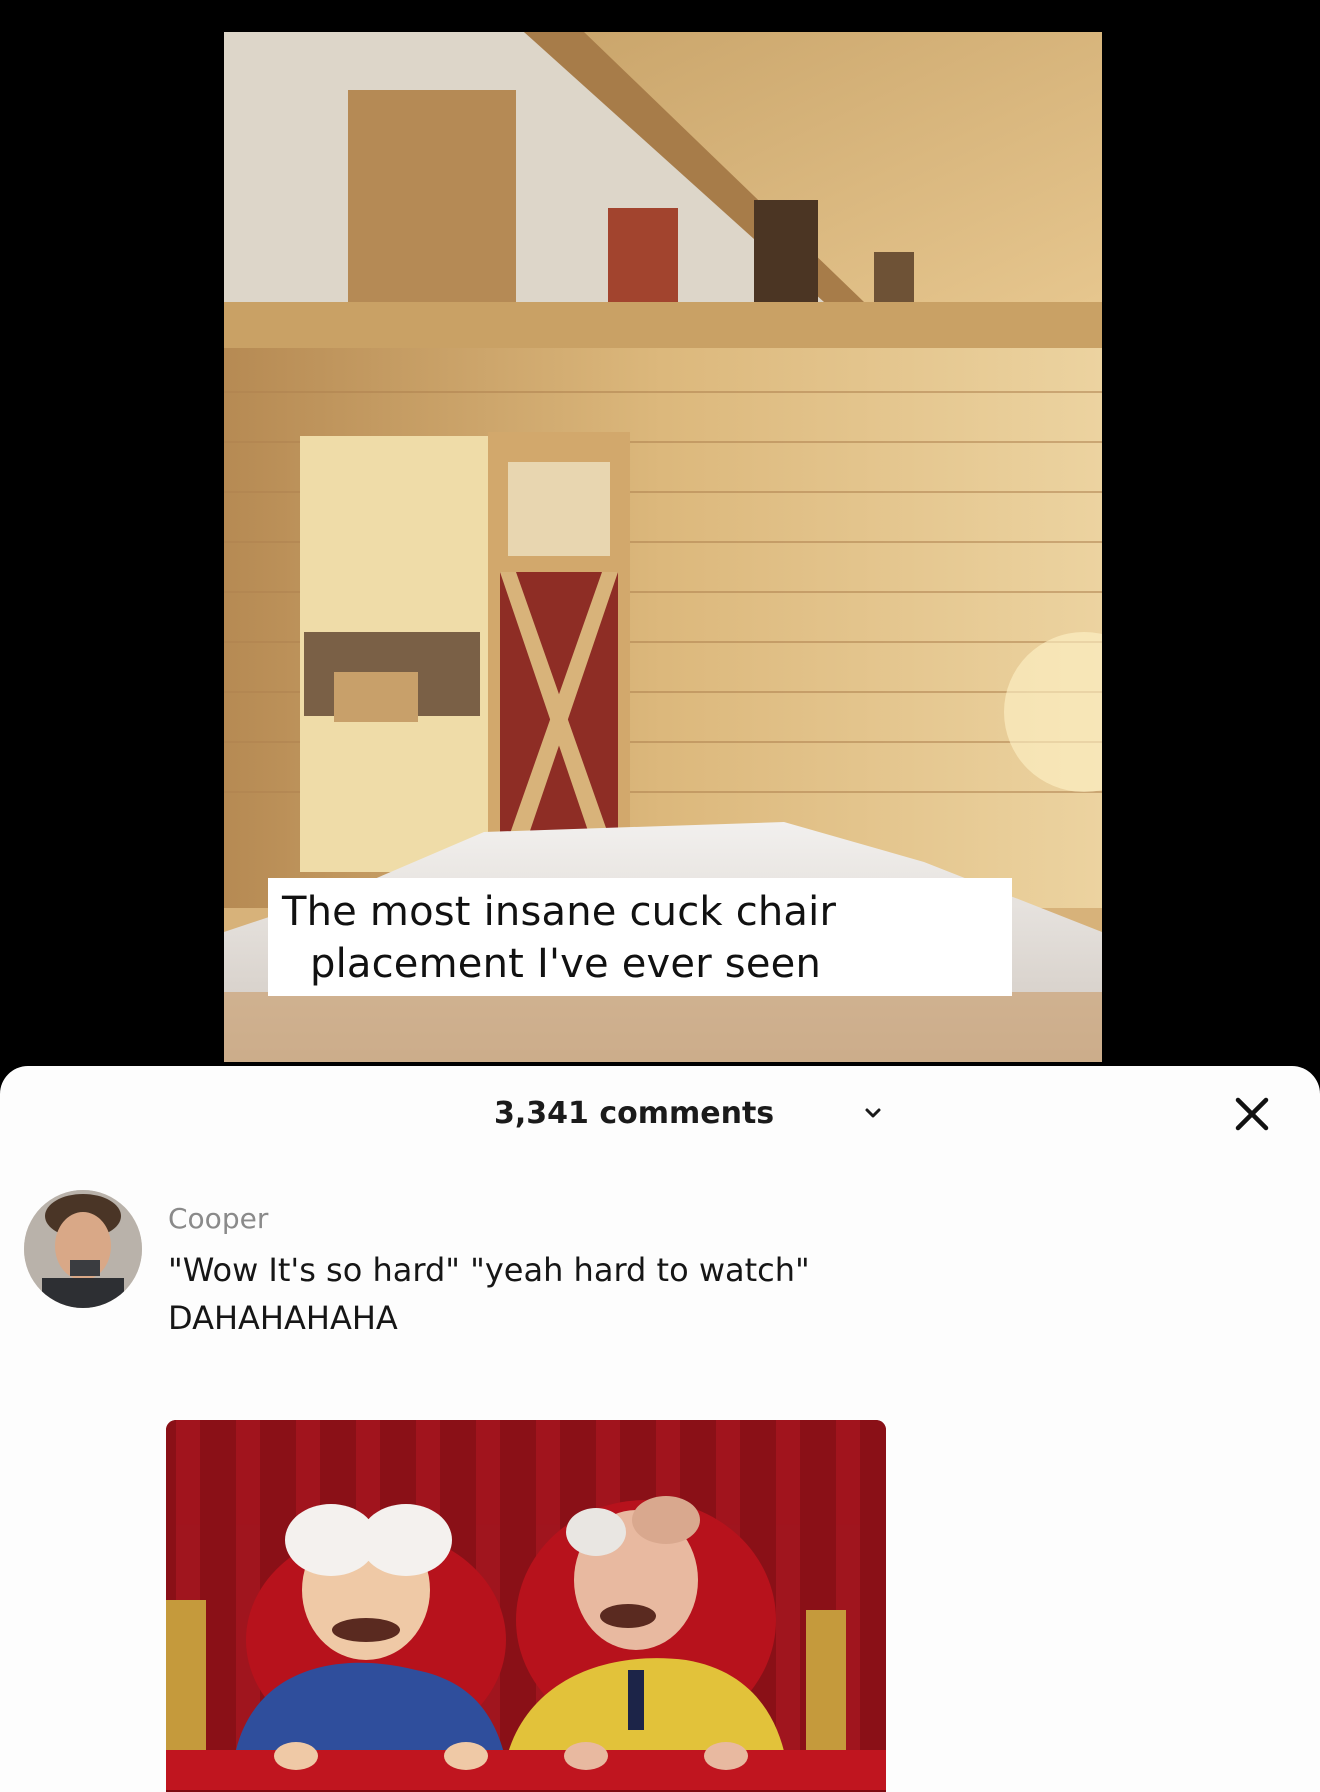 The height and width of the screenshot is (1792, 1320). I want to click on close-button, so click(1252, 1114).